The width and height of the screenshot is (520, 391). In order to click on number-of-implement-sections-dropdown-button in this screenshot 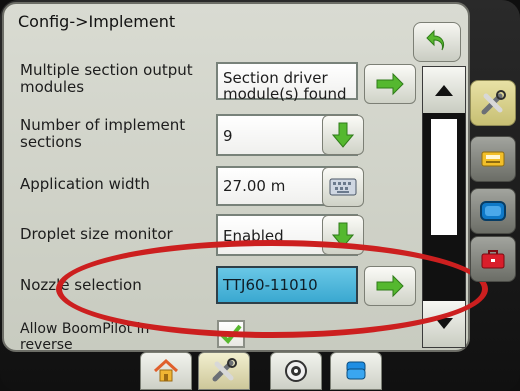, I will do `click(343, 135)`.